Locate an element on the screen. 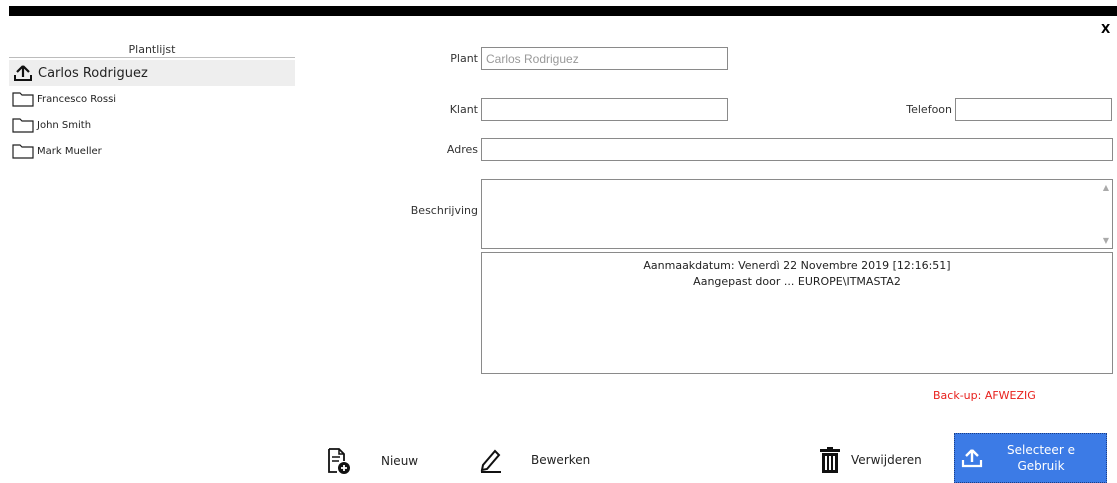 Image resolution: width=1117 pixels, height=483 pixels. plant-item-label: Francesco Rossi is located at coordinates (77, 99).